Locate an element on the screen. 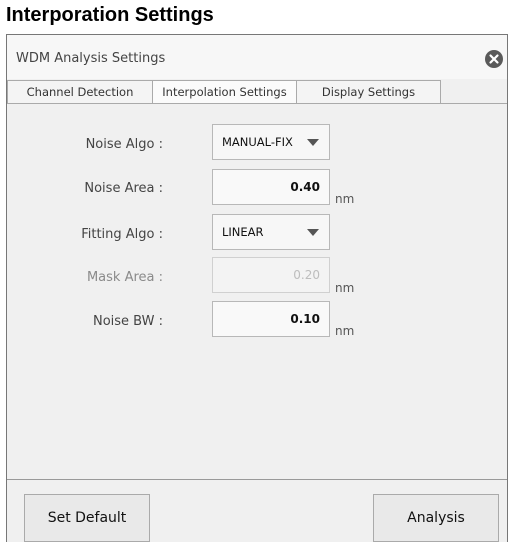 The image size is (510, 544). noise-bw-label: Noise BW : is located at coordinates (127, 321).